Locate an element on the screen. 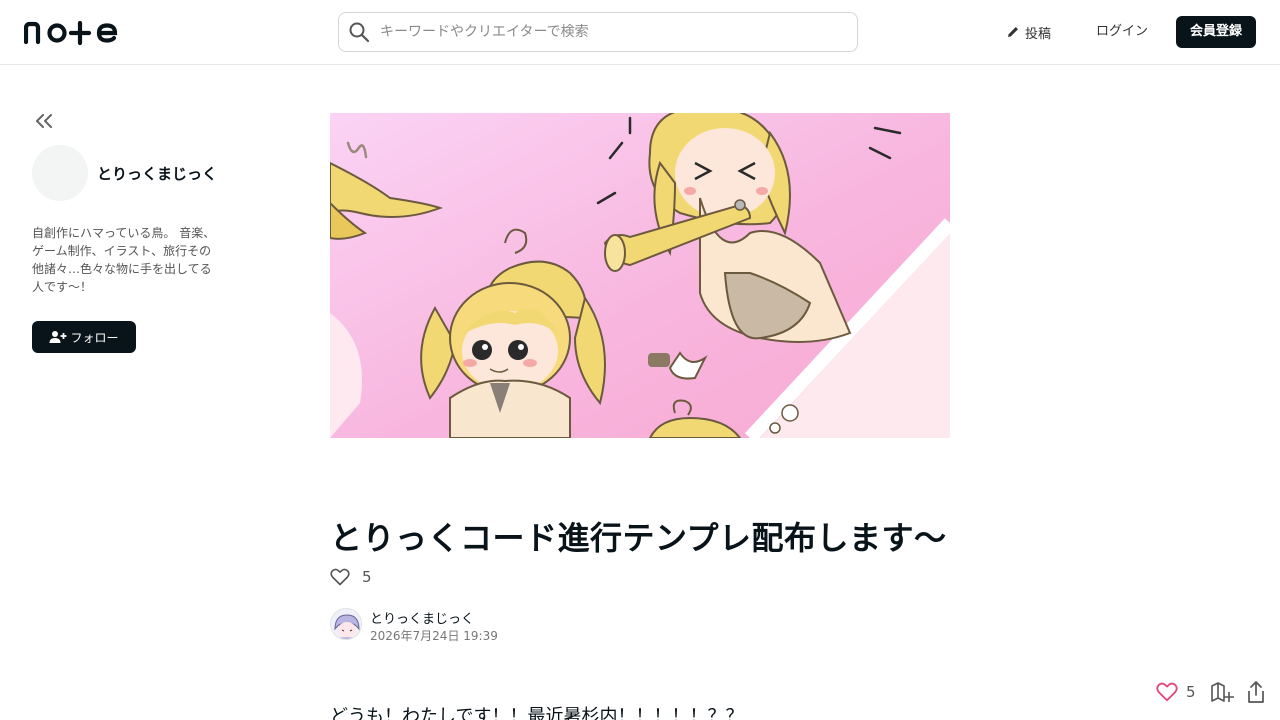  author-avatar-image is located at coordinates (346, 624).